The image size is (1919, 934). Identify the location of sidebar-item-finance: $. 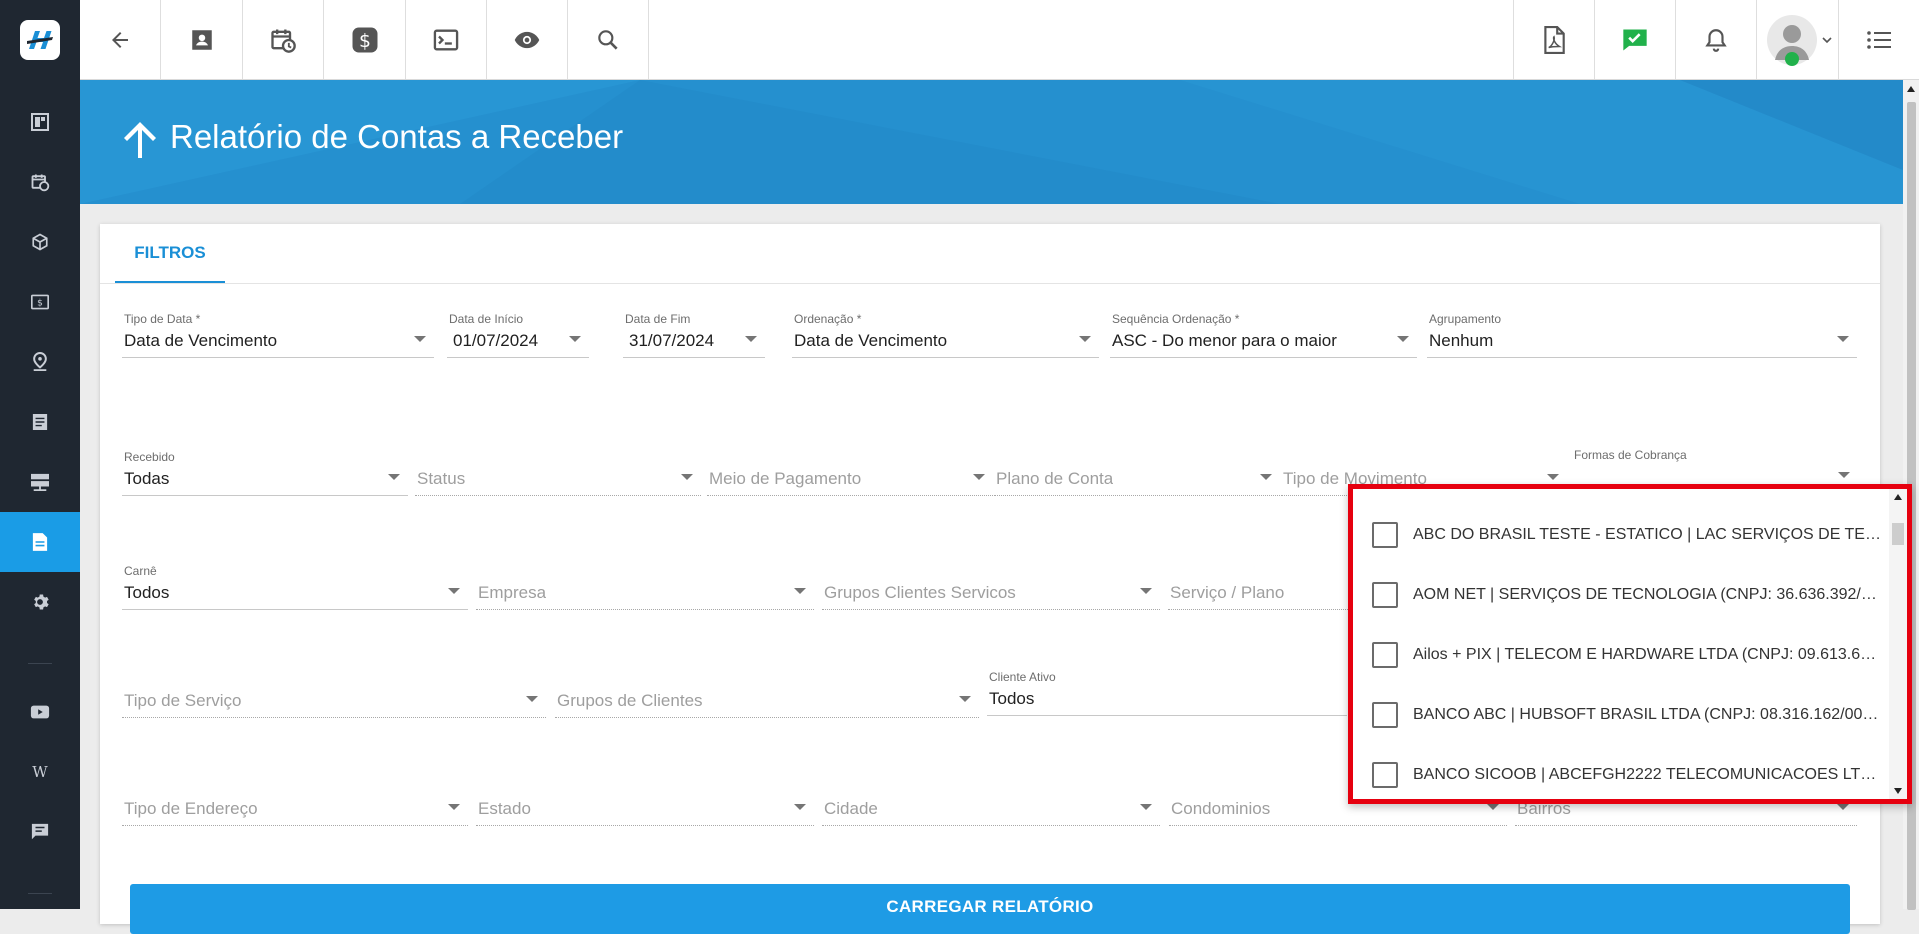
(40, 302).